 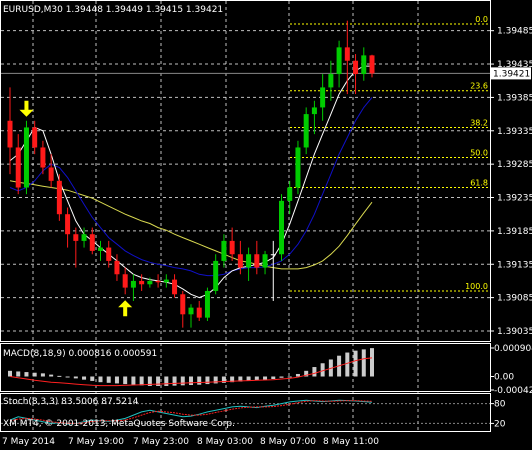 What do you see at coordinates (500, 424) in the screenshot?
I see `stoch-tick-label: 20` at bounding box center [500, 424].